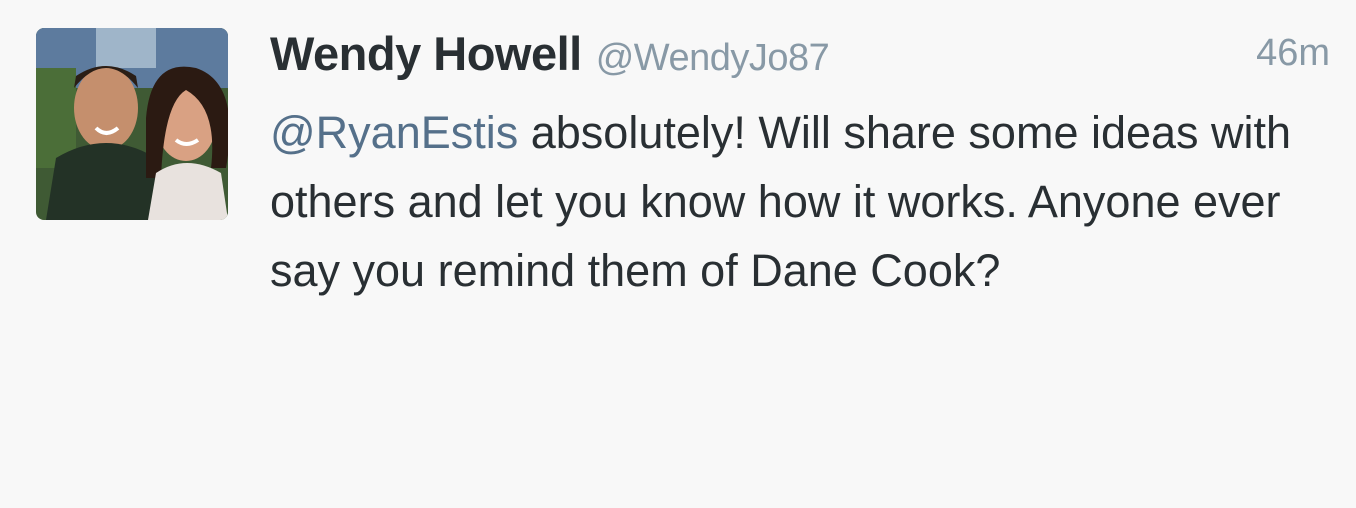  I want to click on avatar-photo-icon, so click(132, 124).